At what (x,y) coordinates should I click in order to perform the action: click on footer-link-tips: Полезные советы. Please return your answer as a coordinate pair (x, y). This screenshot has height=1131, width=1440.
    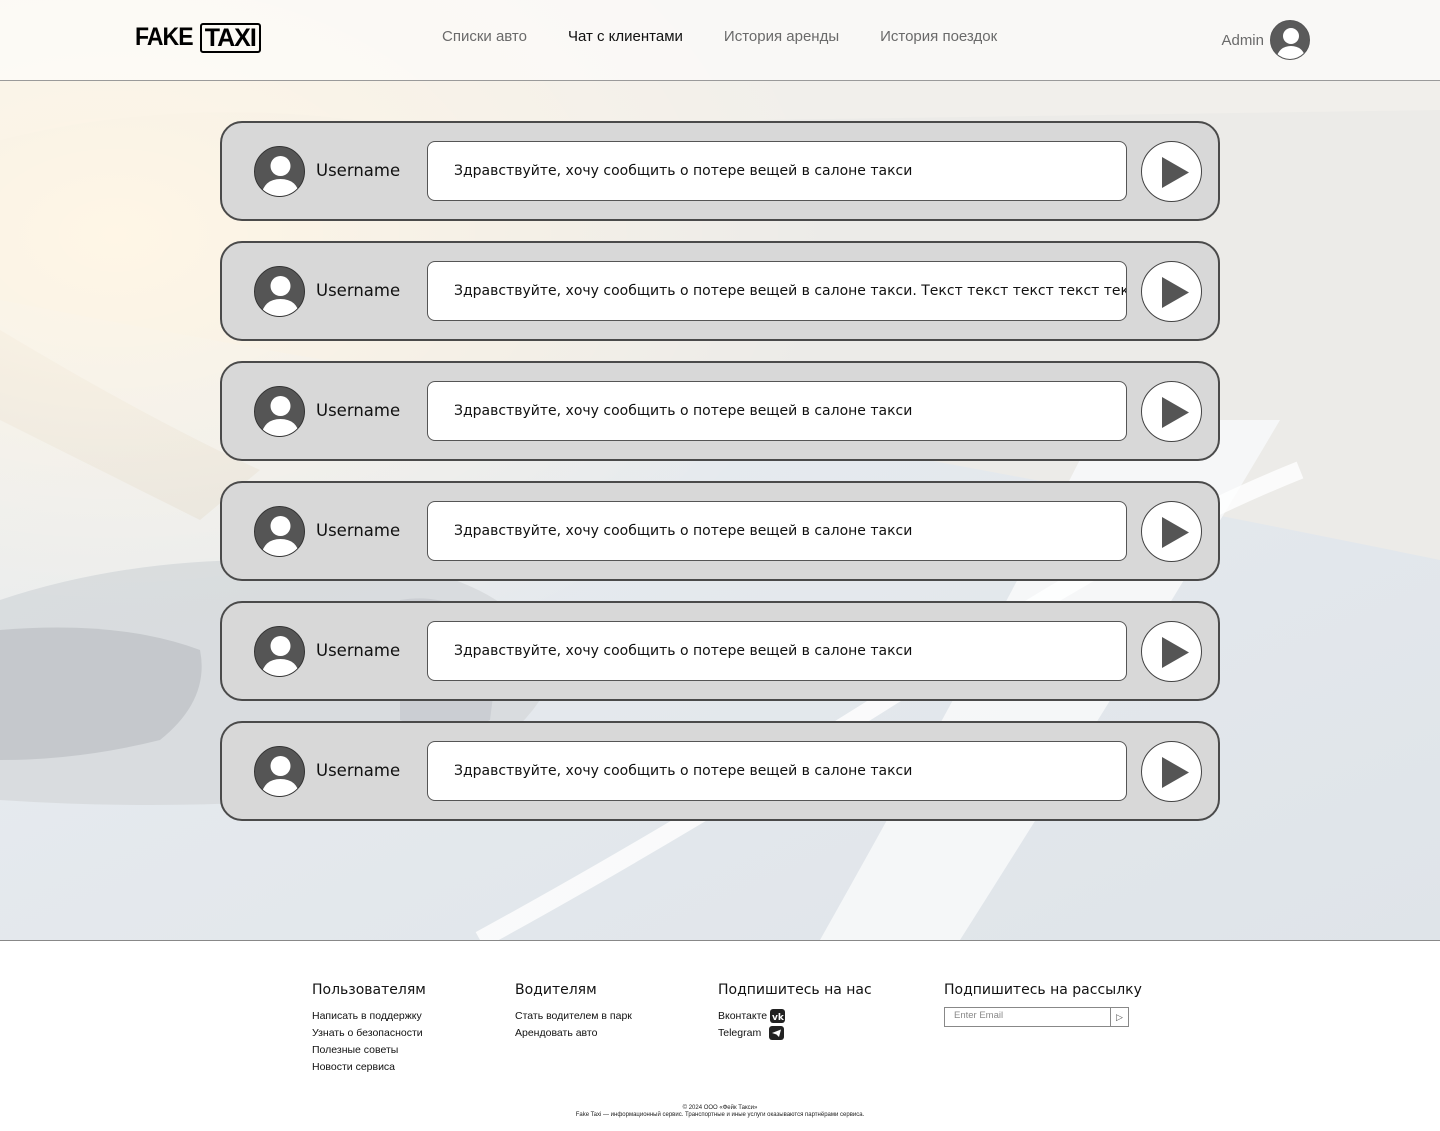
    Looking at the image, I should click on (369, 1049).